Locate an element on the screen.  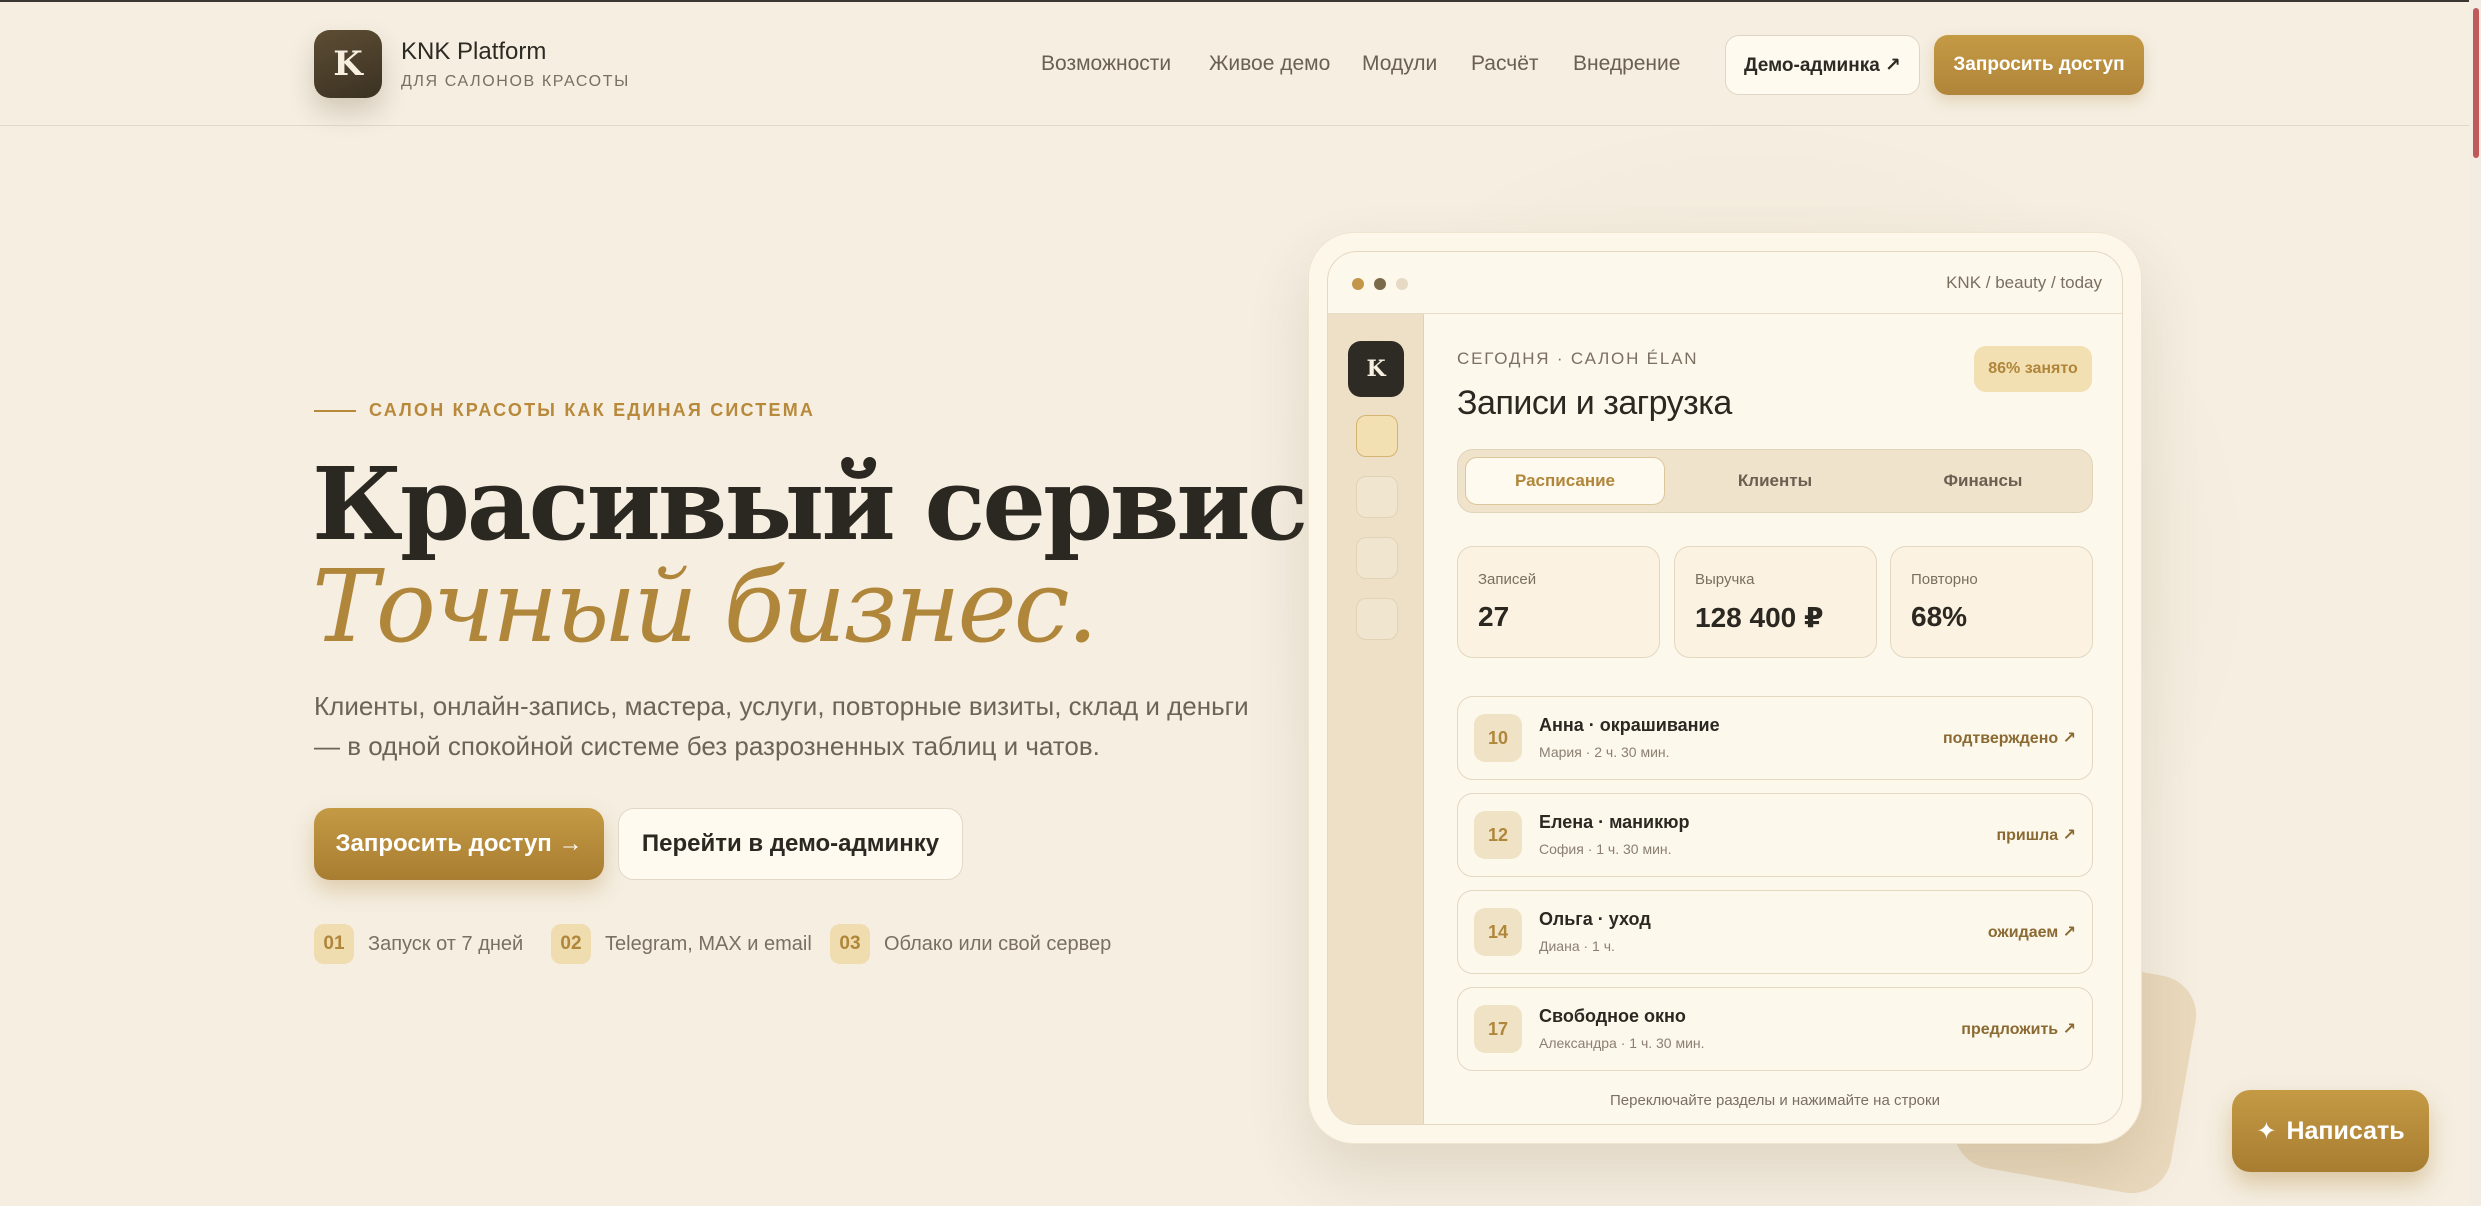
appointment-time: 12 is located at coordinates (1498, 835).